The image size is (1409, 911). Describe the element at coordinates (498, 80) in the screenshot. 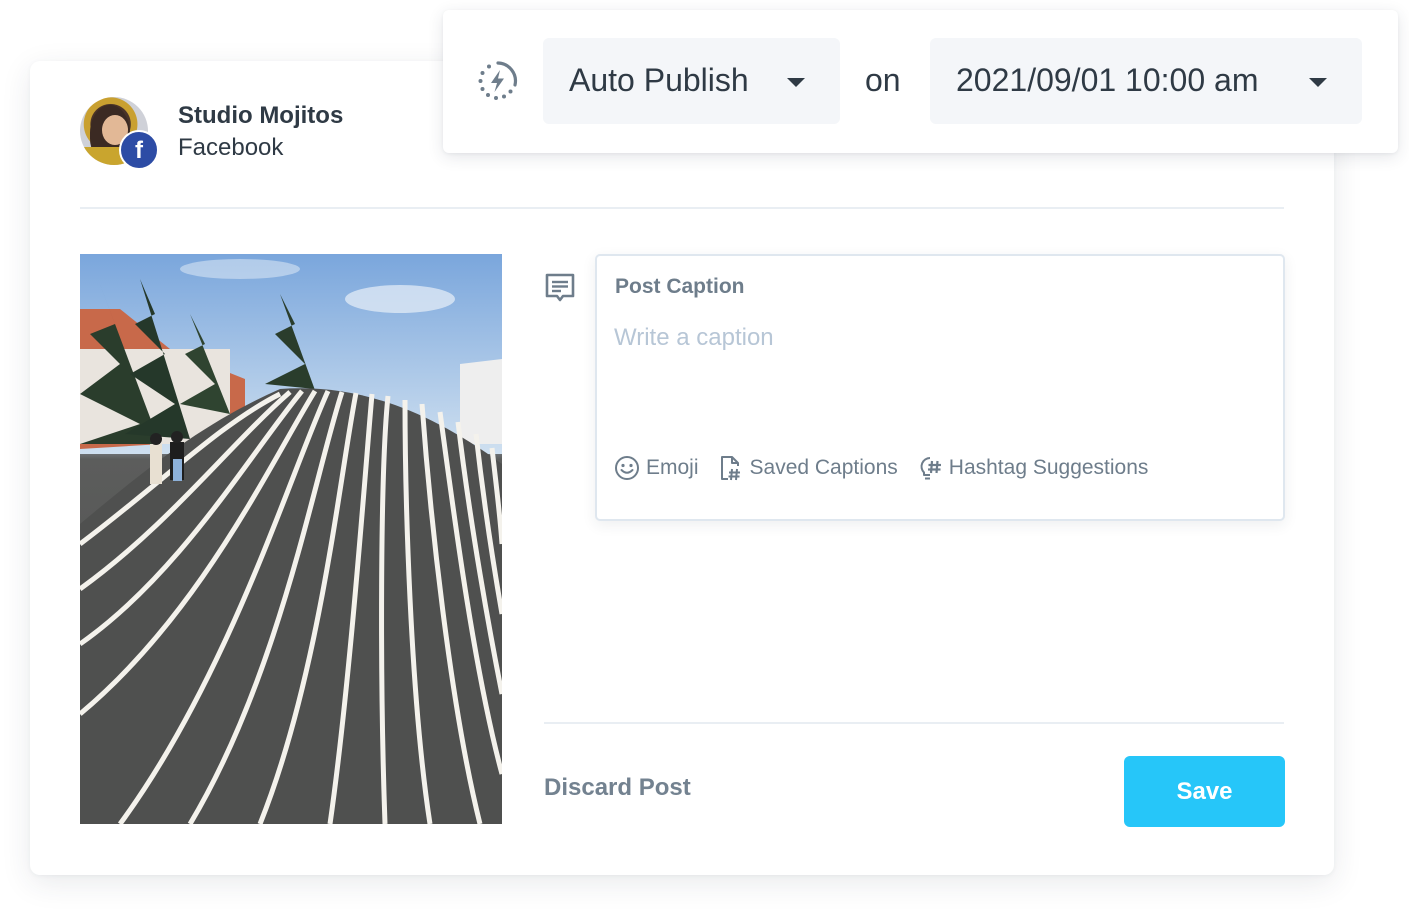

I see `auto-publish-bolt-icon` at that location.